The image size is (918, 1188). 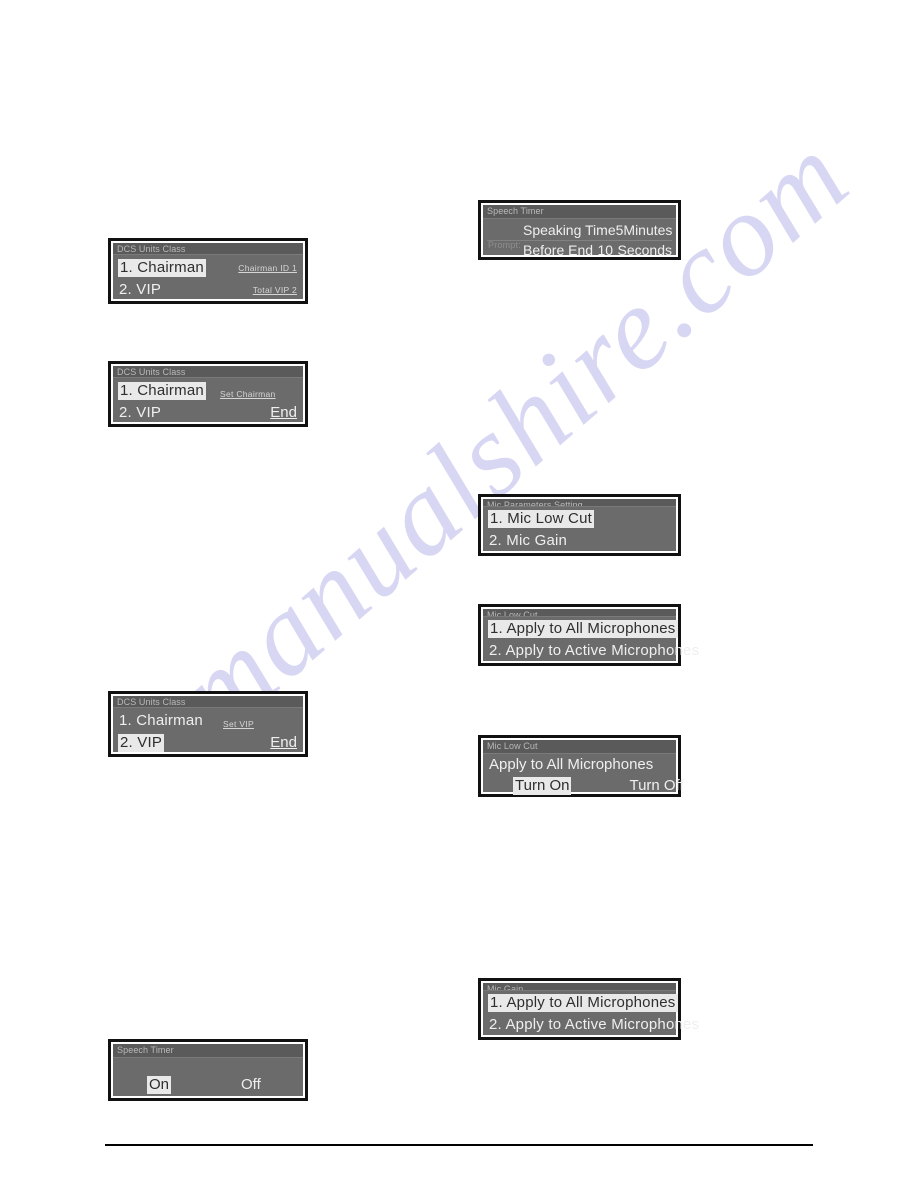 I want to click on list-item-label: 1. Mic Low Cut, so click(x=541, y=519).